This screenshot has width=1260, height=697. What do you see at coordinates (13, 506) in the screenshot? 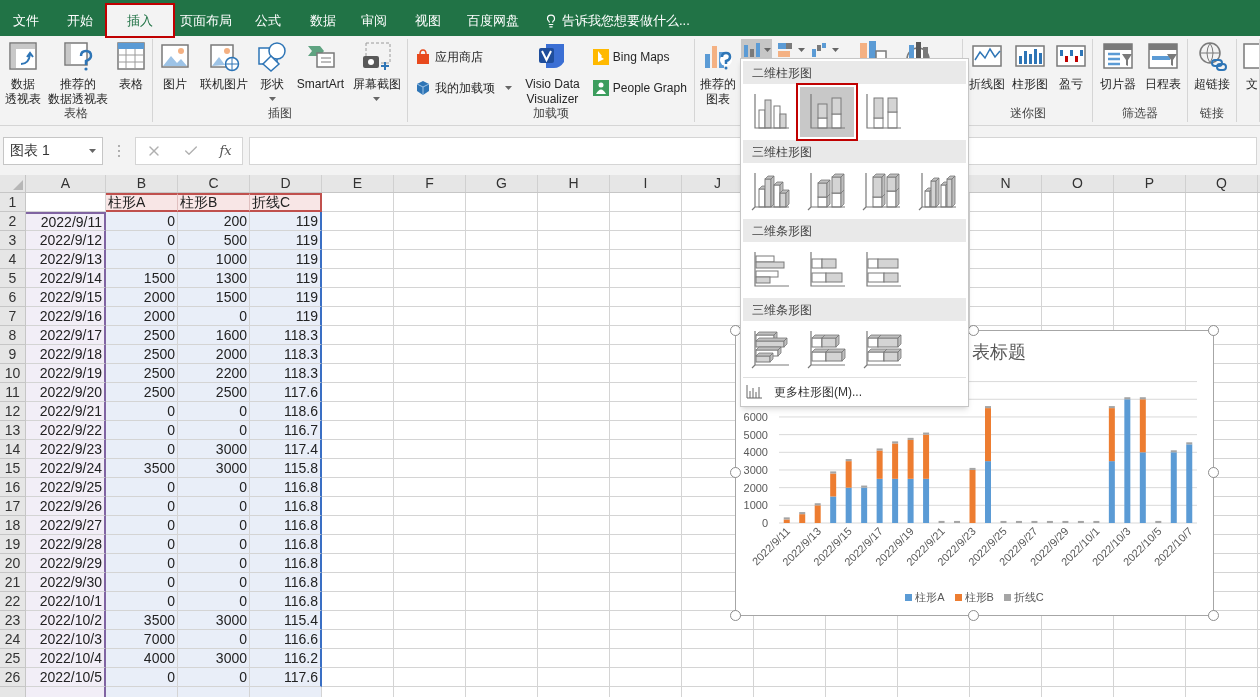
I see `row-header: 17` at bounding box center [13, 506].